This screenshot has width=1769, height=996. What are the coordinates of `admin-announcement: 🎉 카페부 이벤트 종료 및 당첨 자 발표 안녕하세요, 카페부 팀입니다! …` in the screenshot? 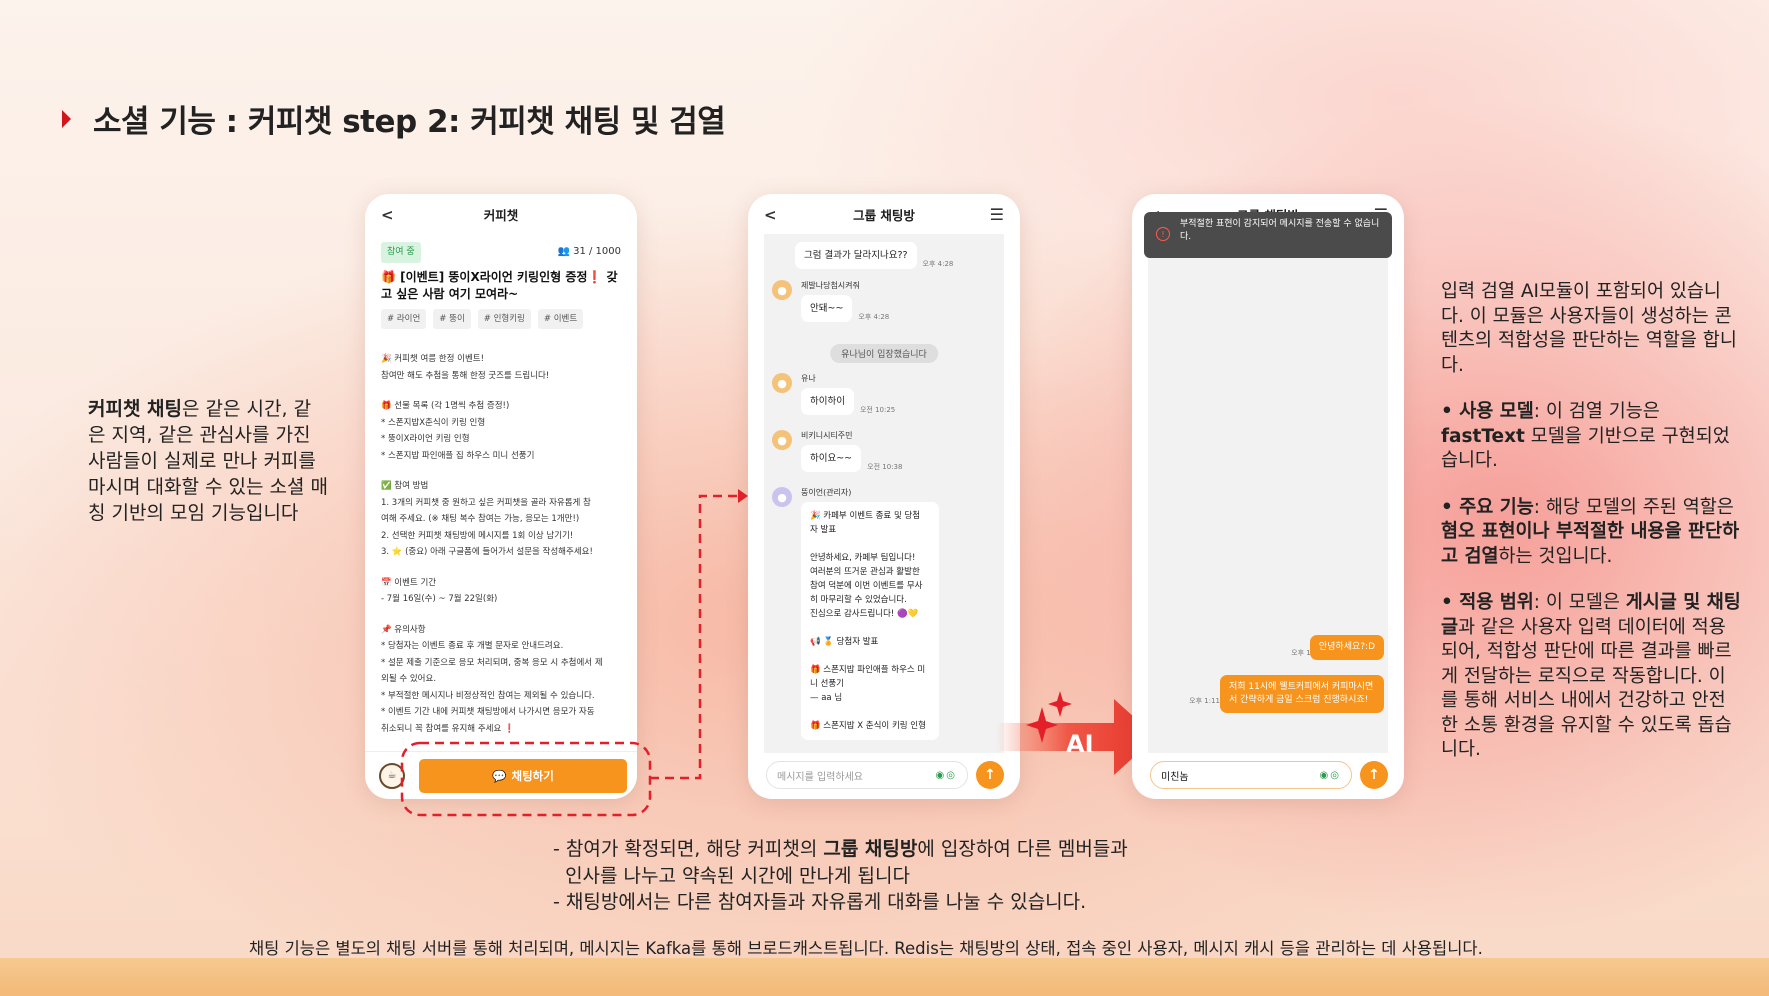 It's located at (870, 621).